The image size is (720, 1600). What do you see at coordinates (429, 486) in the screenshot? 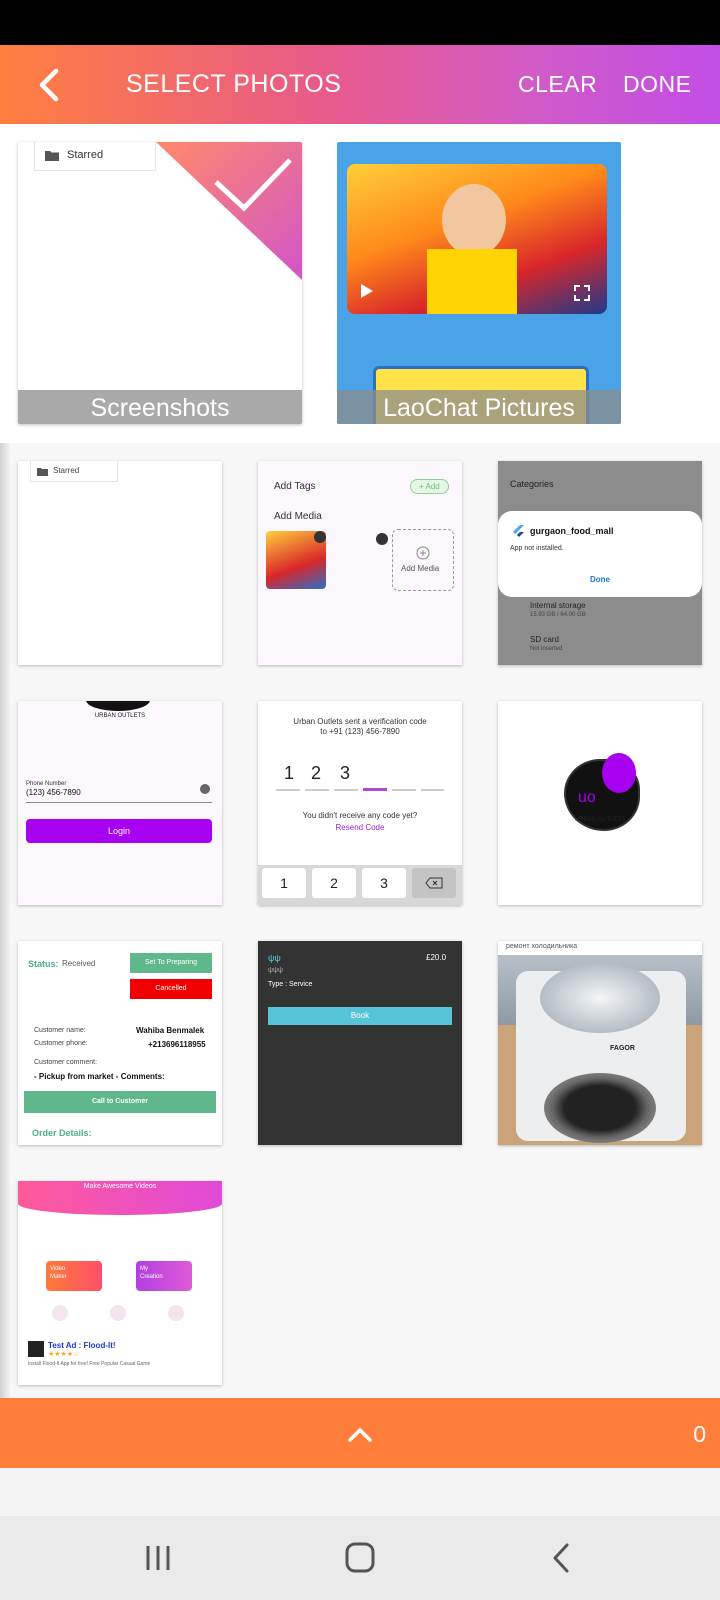
I see `add-tag-chip: + Add` at bounding box center [429, 486].